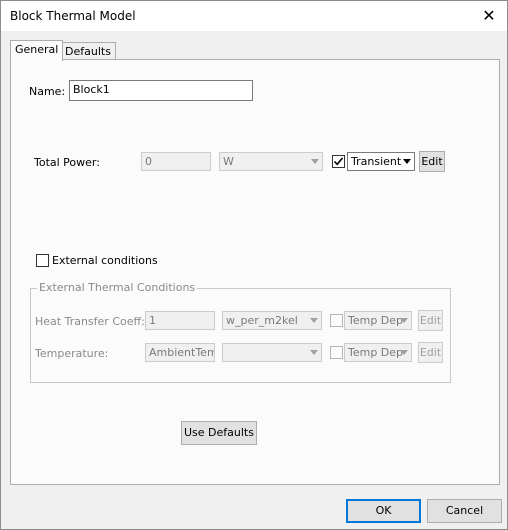 This screenshot has width=508, height=530. I want to click on total-power-checkbox, so click(338, 161).